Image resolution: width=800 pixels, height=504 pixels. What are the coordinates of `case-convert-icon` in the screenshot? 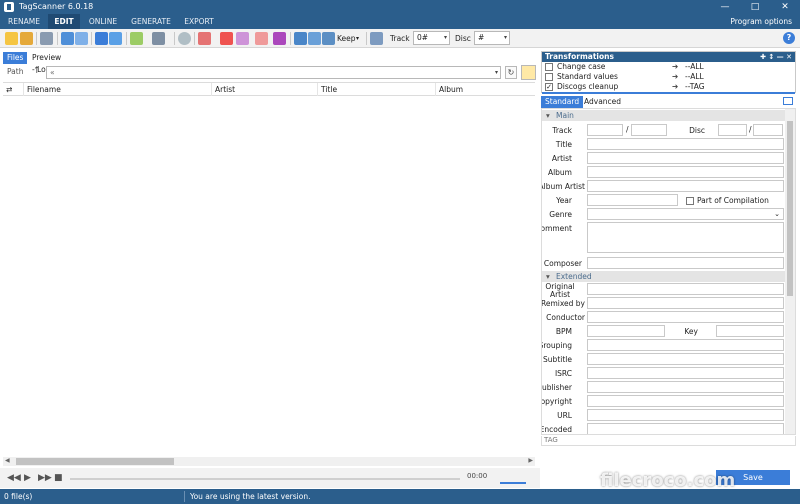 It's located at (279, 38).